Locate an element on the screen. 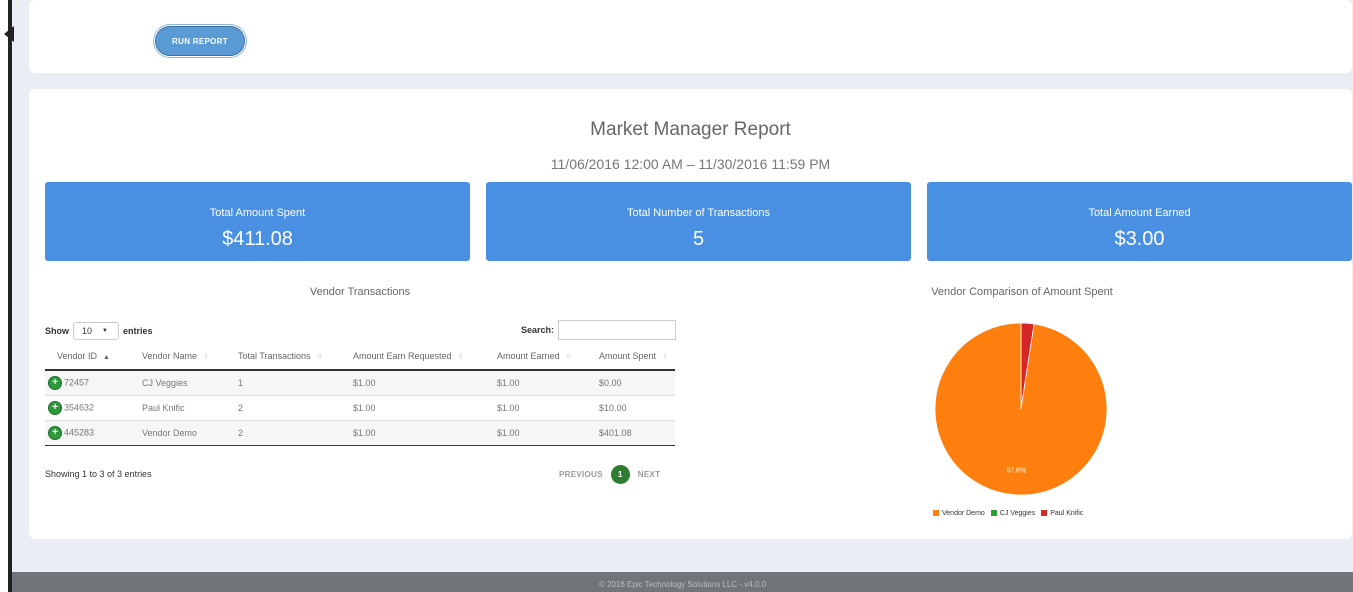 Image resolution: width=1353 pixels, height=592 pixels. cell-vendor-name: Paul Knific is located at coordinates (178, 408).